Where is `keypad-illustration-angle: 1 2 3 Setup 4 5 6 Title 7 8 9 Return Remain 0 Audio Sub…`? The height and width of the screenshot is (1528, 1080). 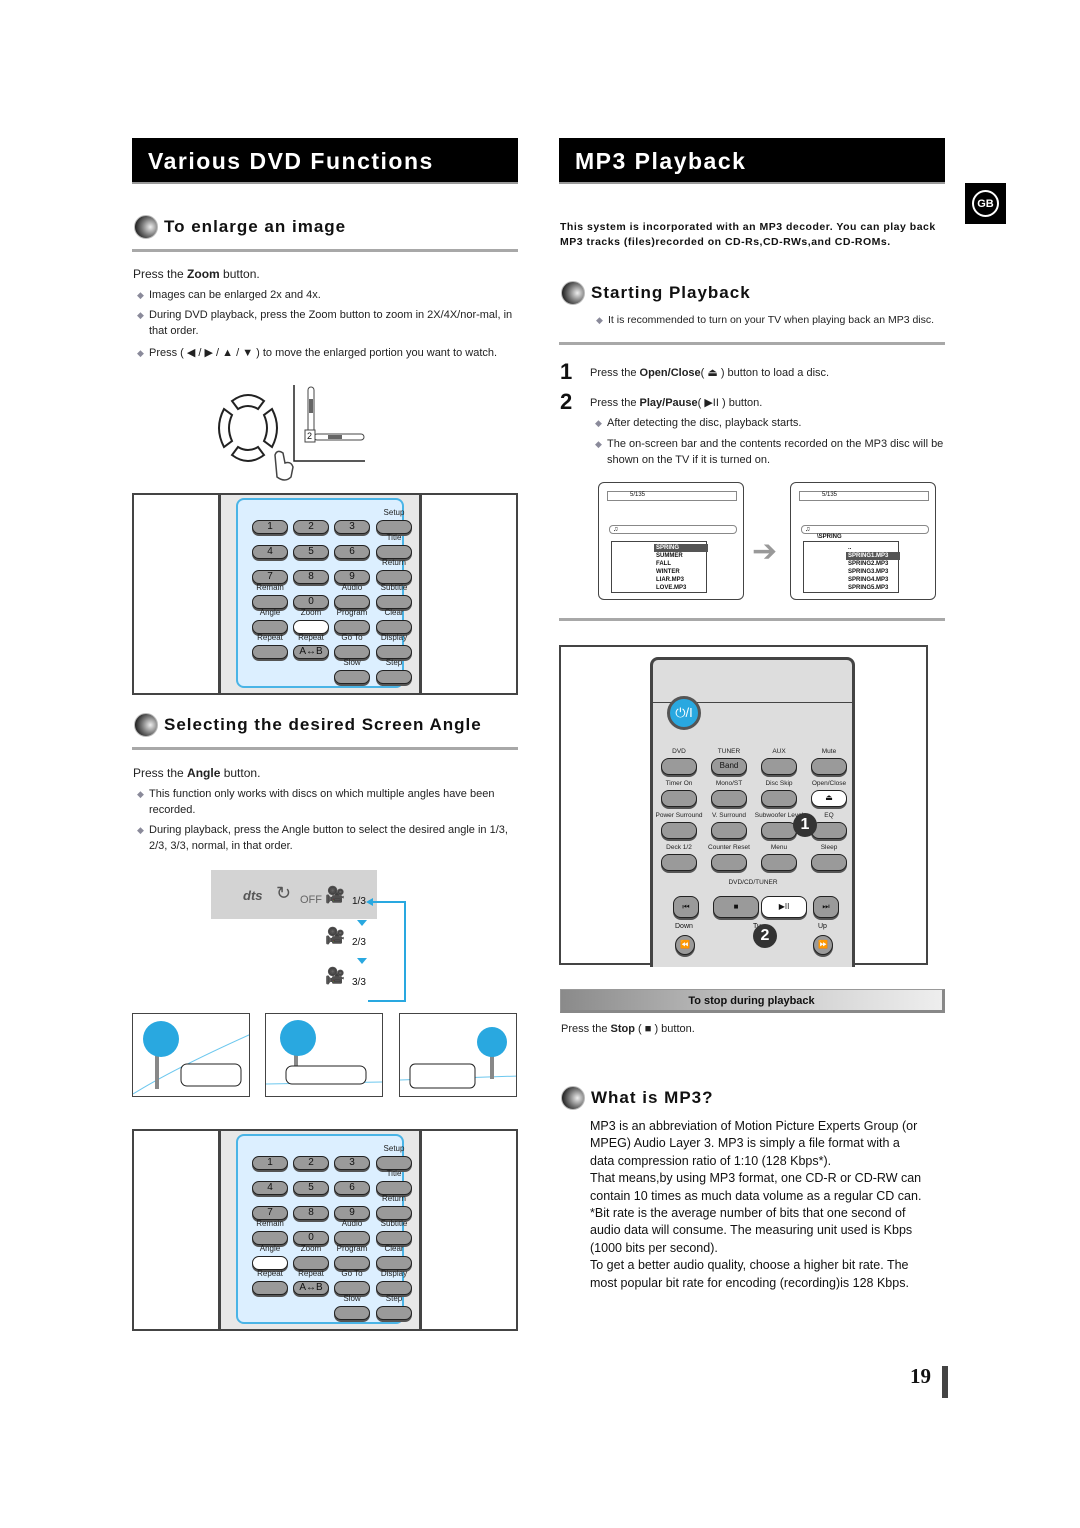 keypad-illustration-angle: 1 2 3 Setup 4 5 6 Title 7 8 9 Return Remain 0 Audio Sub… is located at coordinates (325, 1230).